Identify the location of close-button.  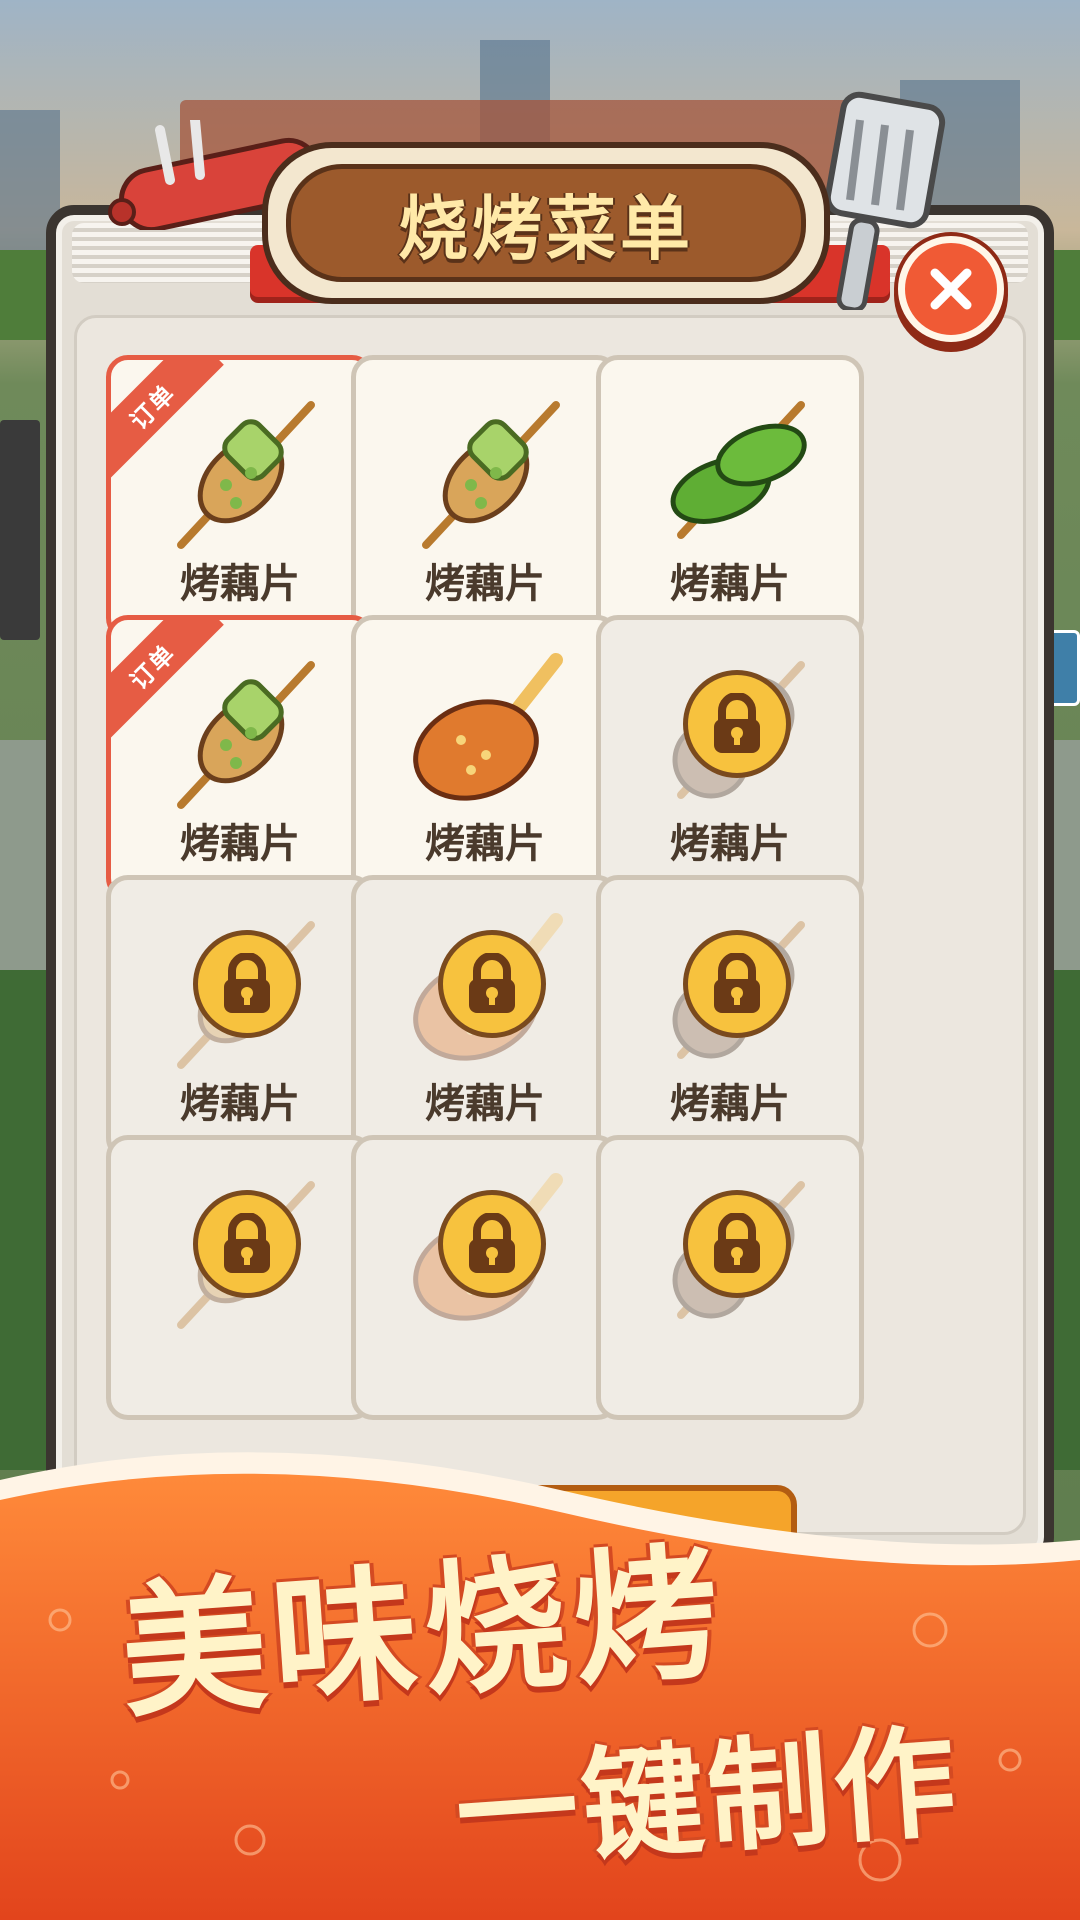
(951, 289).